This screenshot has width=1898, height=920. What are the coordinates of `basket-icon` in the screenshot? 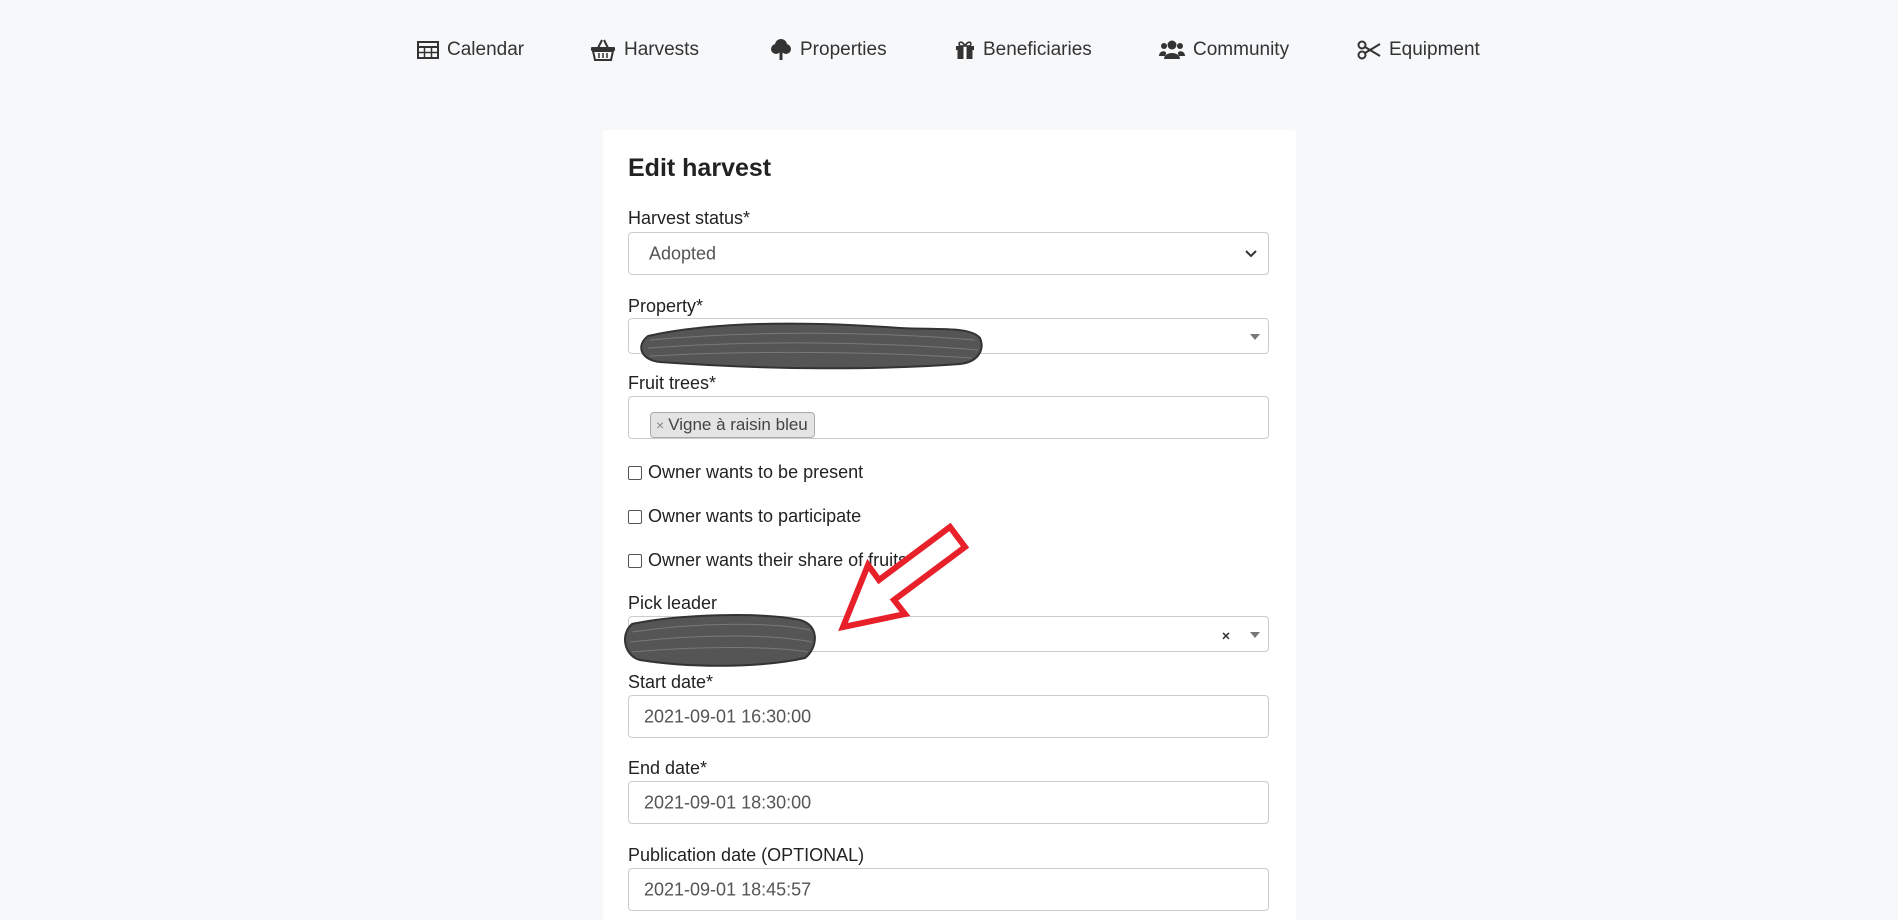 It's located at (603, 50).